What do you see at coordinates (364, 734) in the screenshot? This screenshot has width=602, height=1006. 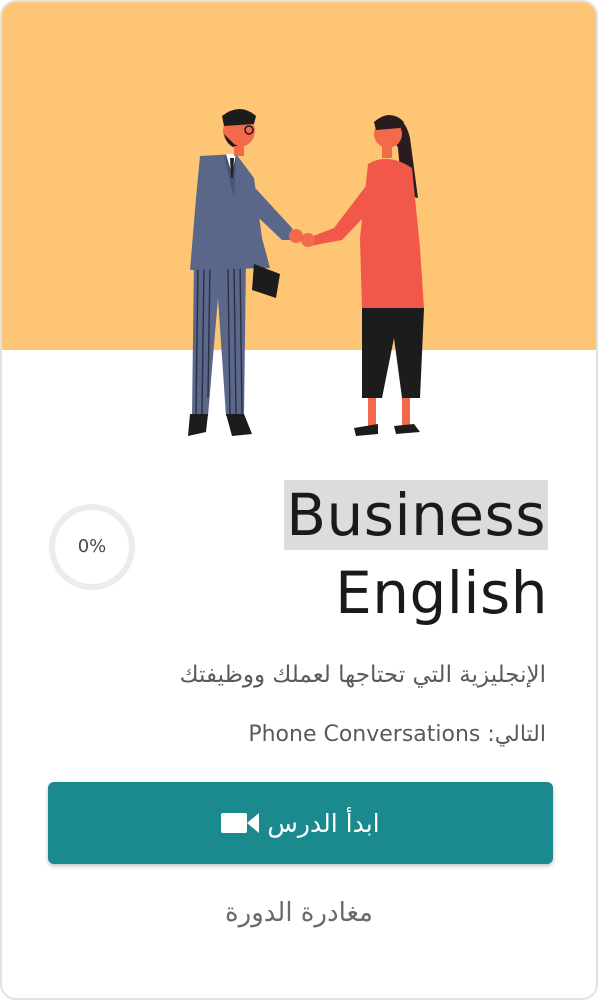 I see `next-lesson-title: Phone Conversations` at bounding box center [364, 734].